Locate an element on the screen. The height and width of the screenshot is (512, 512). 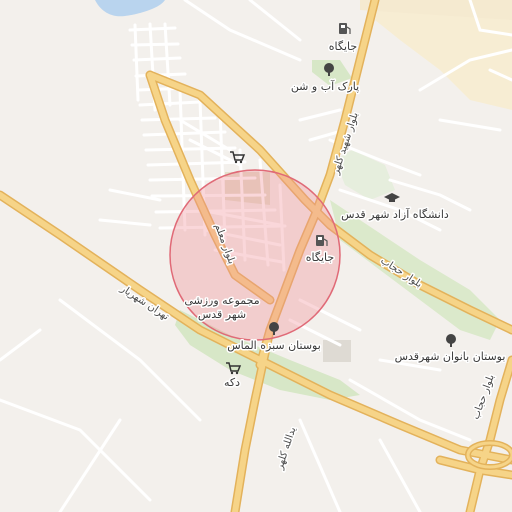
label-almas-park: بوستان سبزه الماس is located at coordinates (274, 345).